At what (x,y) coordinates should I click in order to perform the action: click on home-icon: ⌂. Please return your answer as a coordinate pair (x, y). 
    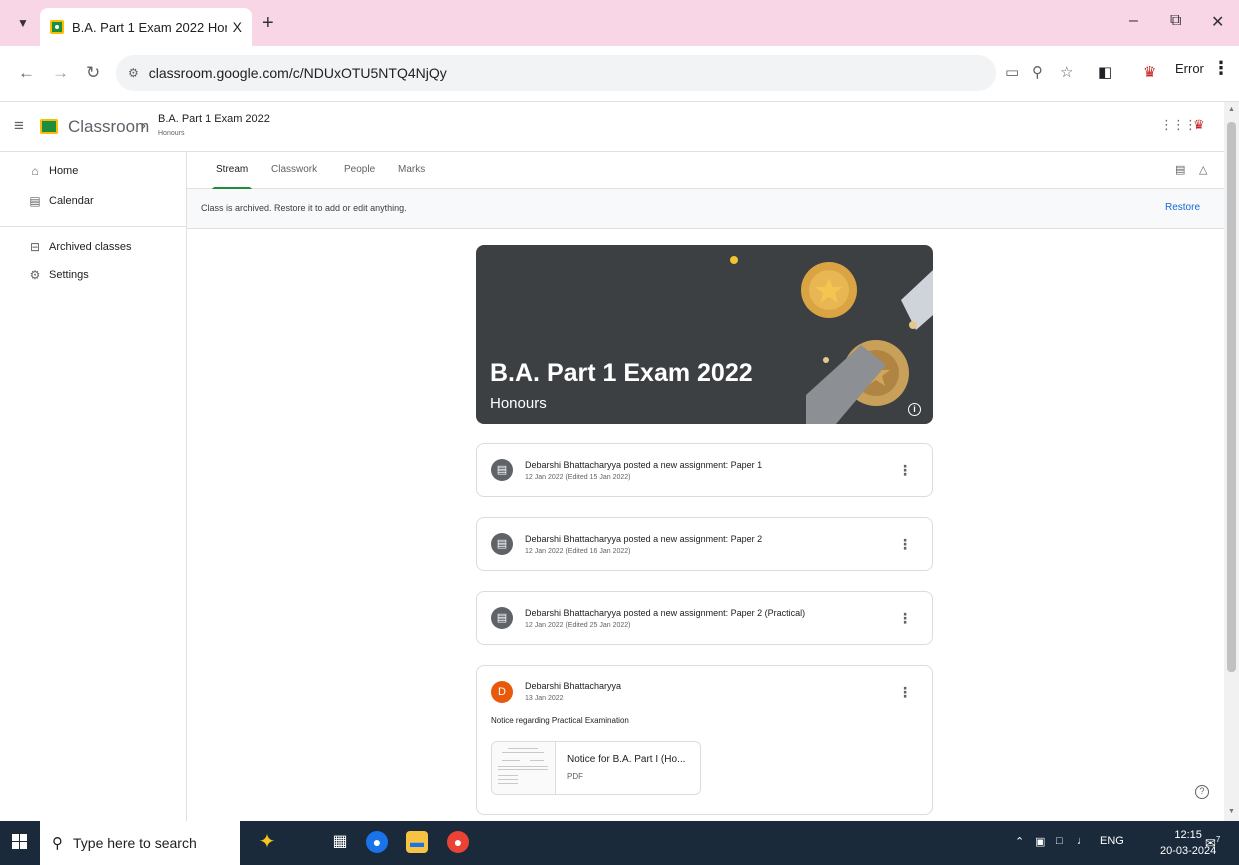
    Looking at the image, I should click on (35, 171).